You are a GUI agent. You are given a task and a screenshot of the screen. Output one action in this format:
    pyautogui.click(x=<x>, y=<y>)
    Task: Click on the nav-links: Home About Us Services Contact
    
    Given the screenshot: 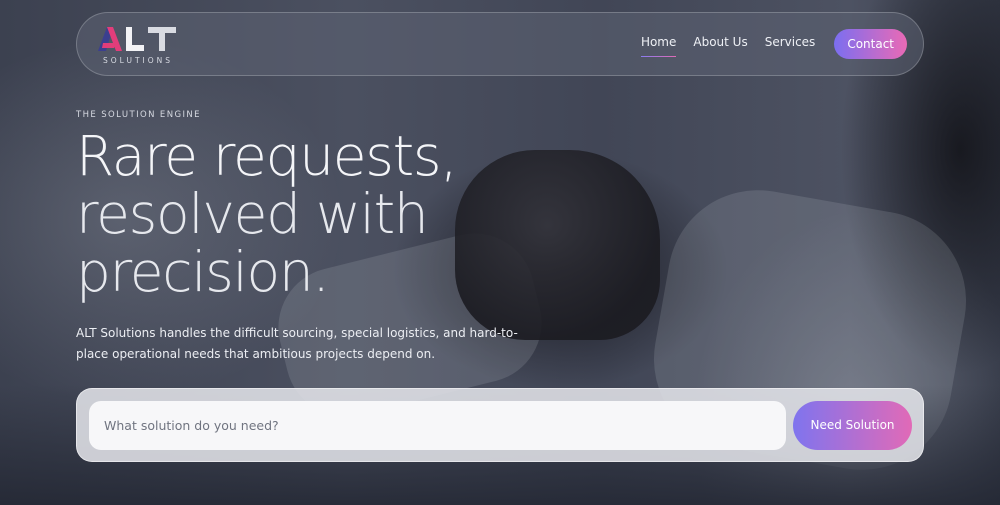 What is the action you would take?
    pyautogui.click(x=773, y=44)
    